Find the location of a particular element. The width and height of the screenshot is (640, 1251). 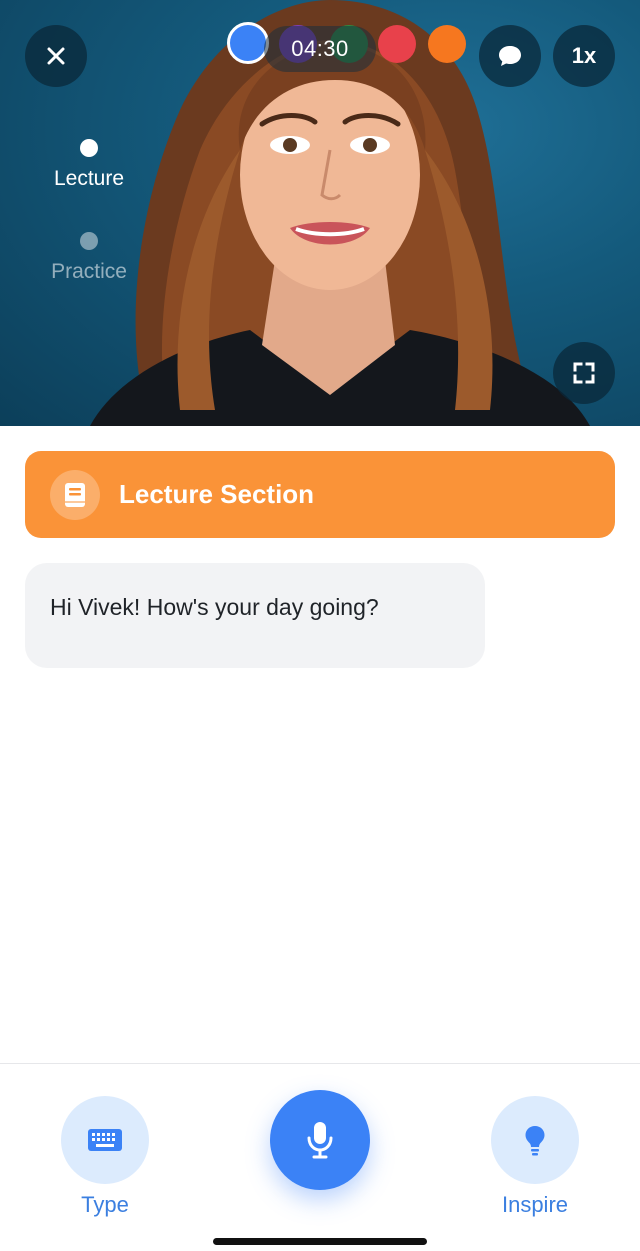

step-indicator-active is located at coordinates (89, 148).